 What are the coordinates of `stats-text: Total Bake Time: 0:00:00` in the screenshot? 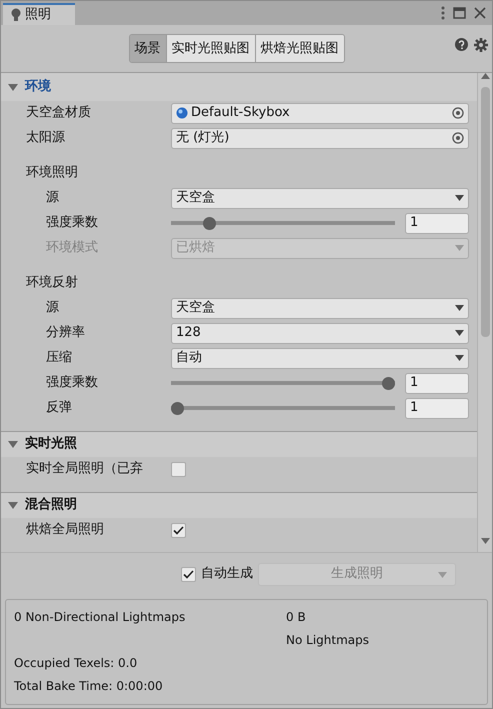 It's located at (89, 687).